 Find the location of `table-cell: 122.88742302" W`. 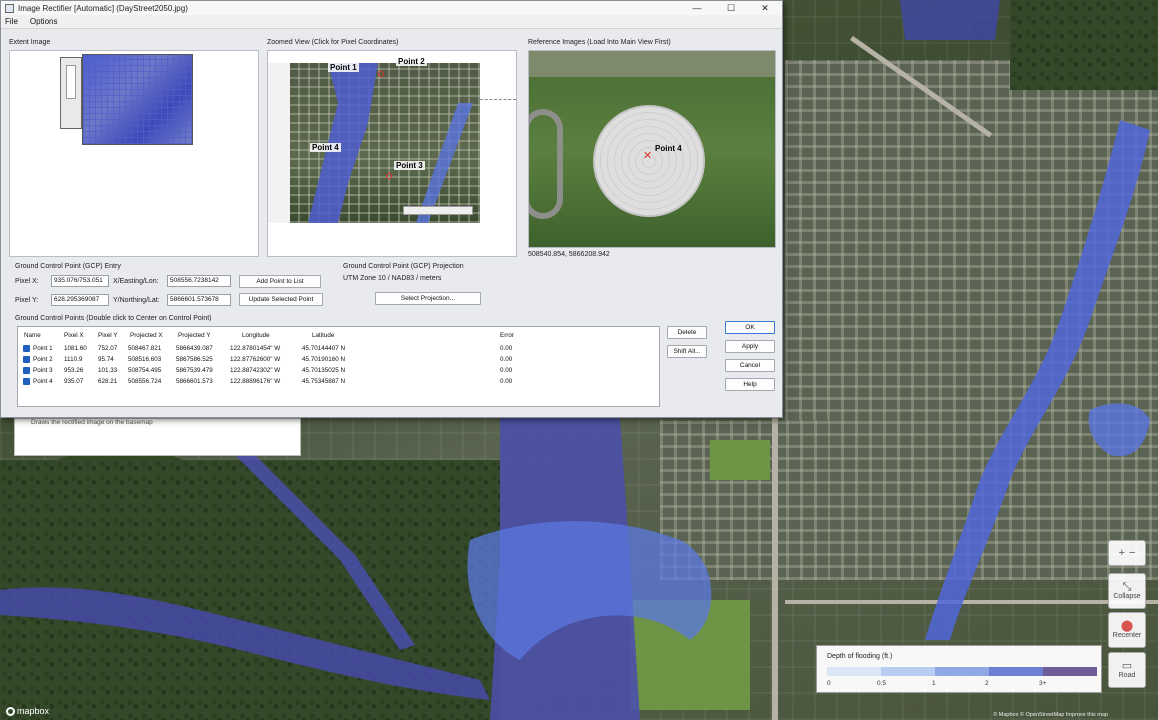

table-cell: 122.88742302" W is located at coordinates (255, 370).